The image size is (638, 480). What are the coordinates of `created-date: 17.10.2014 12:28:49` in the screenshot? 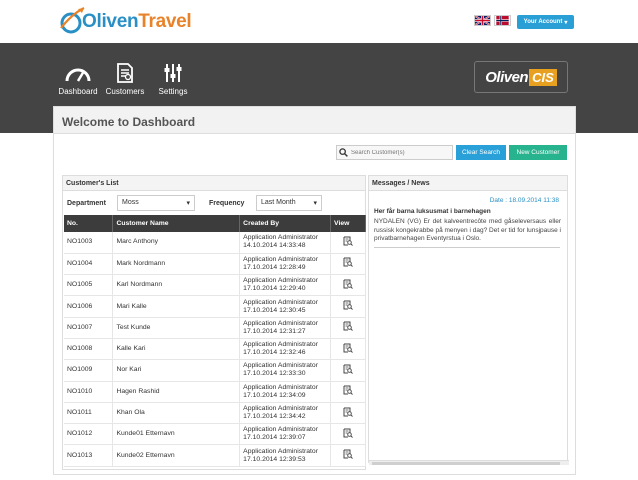 It's located at (274, 267).